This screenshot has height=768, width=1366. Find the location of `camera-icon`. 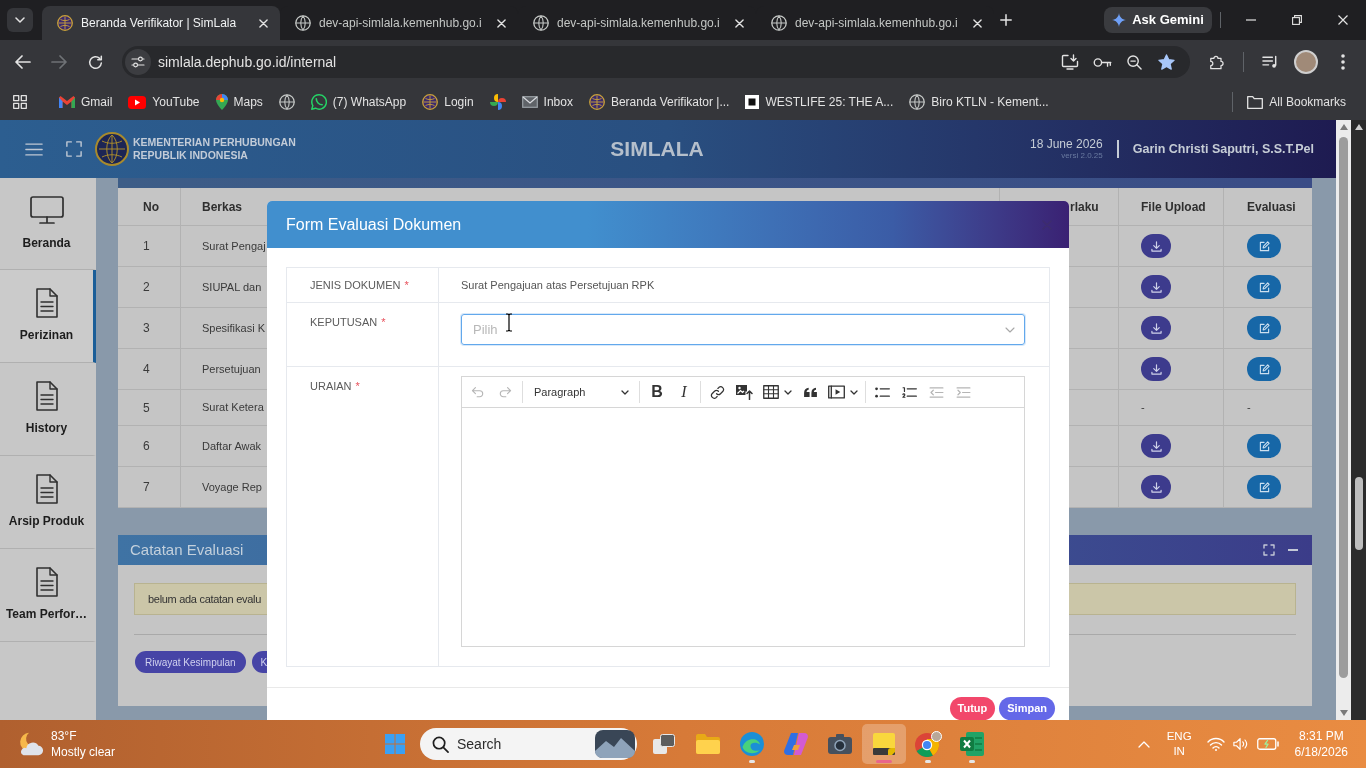

camera-icon is located at coordinates (840, 744).